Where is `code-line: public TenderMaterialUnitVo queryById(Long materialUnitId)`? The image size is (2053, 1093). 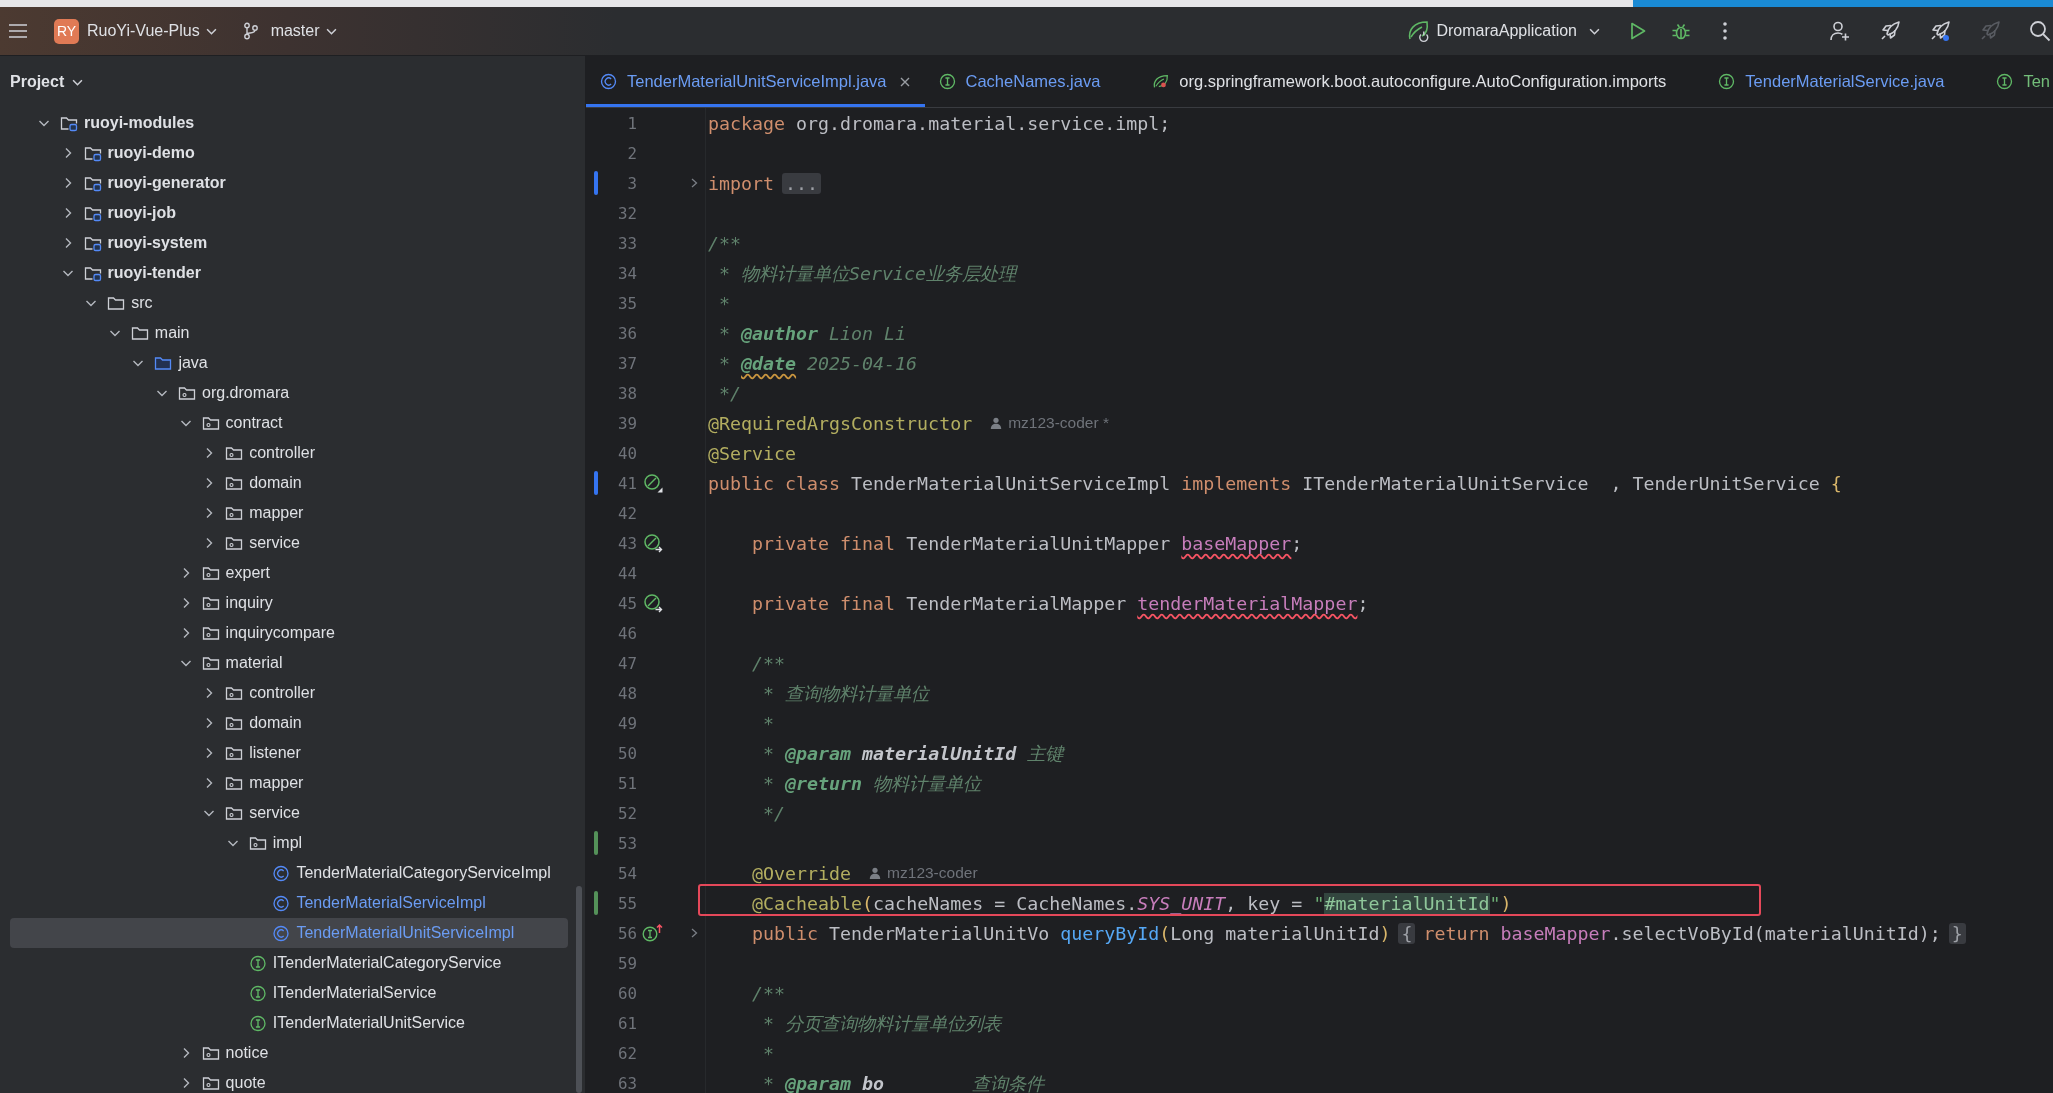 code-line: public TenderMaterialUnitVo queryById(Long materialUnitId) is located at coordinates (1072, 933).